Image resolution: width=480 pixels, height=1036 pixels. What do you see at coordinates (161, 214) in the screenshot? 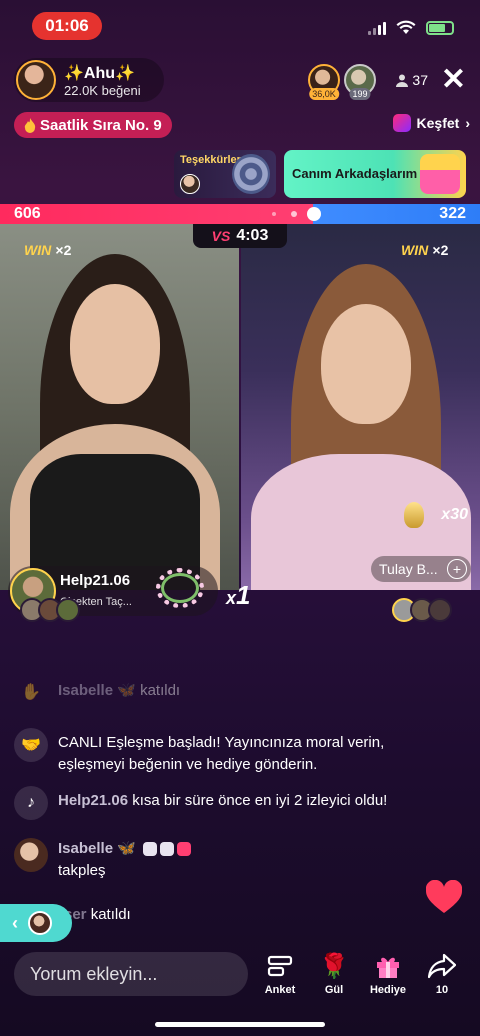
I see `left-team-score: 606` at bounding box center [161, 214].